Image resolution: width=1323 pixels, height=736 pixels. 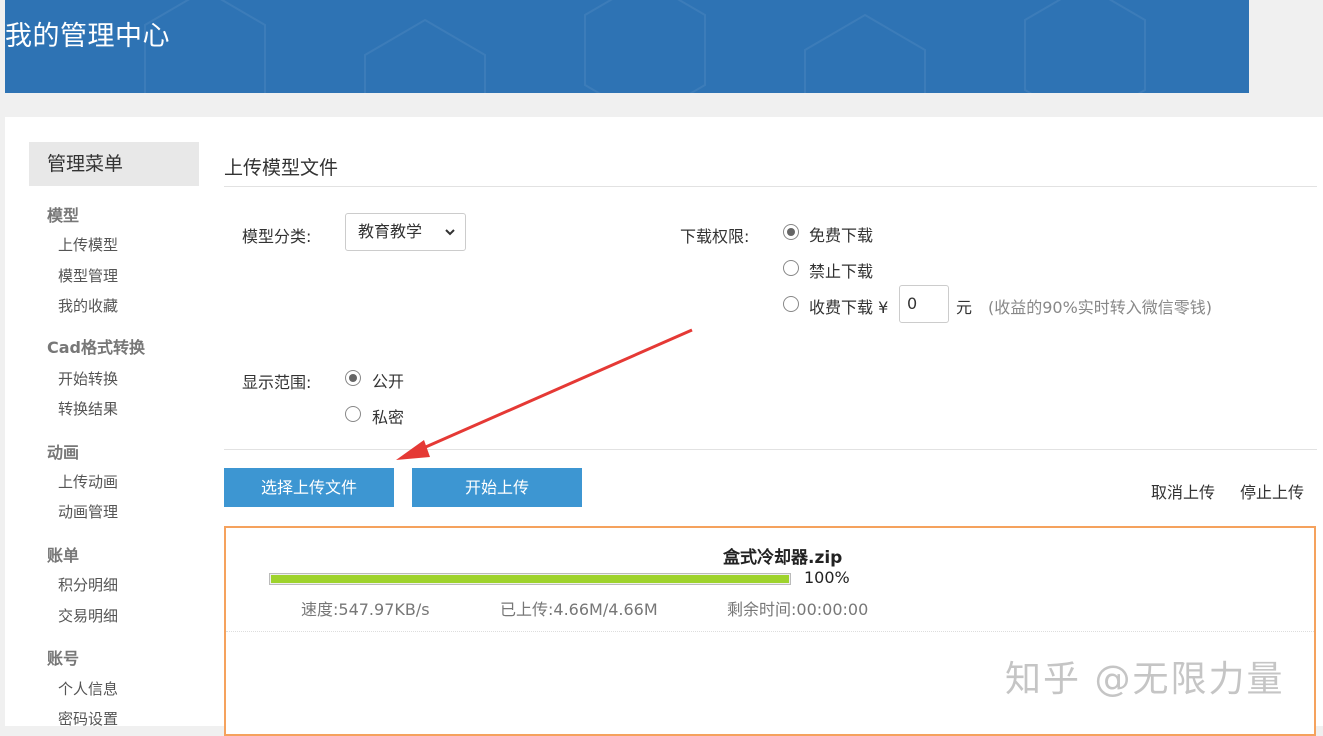 I want to click on sidebar-item-model-manage: 模型管理, so click(x=88, y=275).